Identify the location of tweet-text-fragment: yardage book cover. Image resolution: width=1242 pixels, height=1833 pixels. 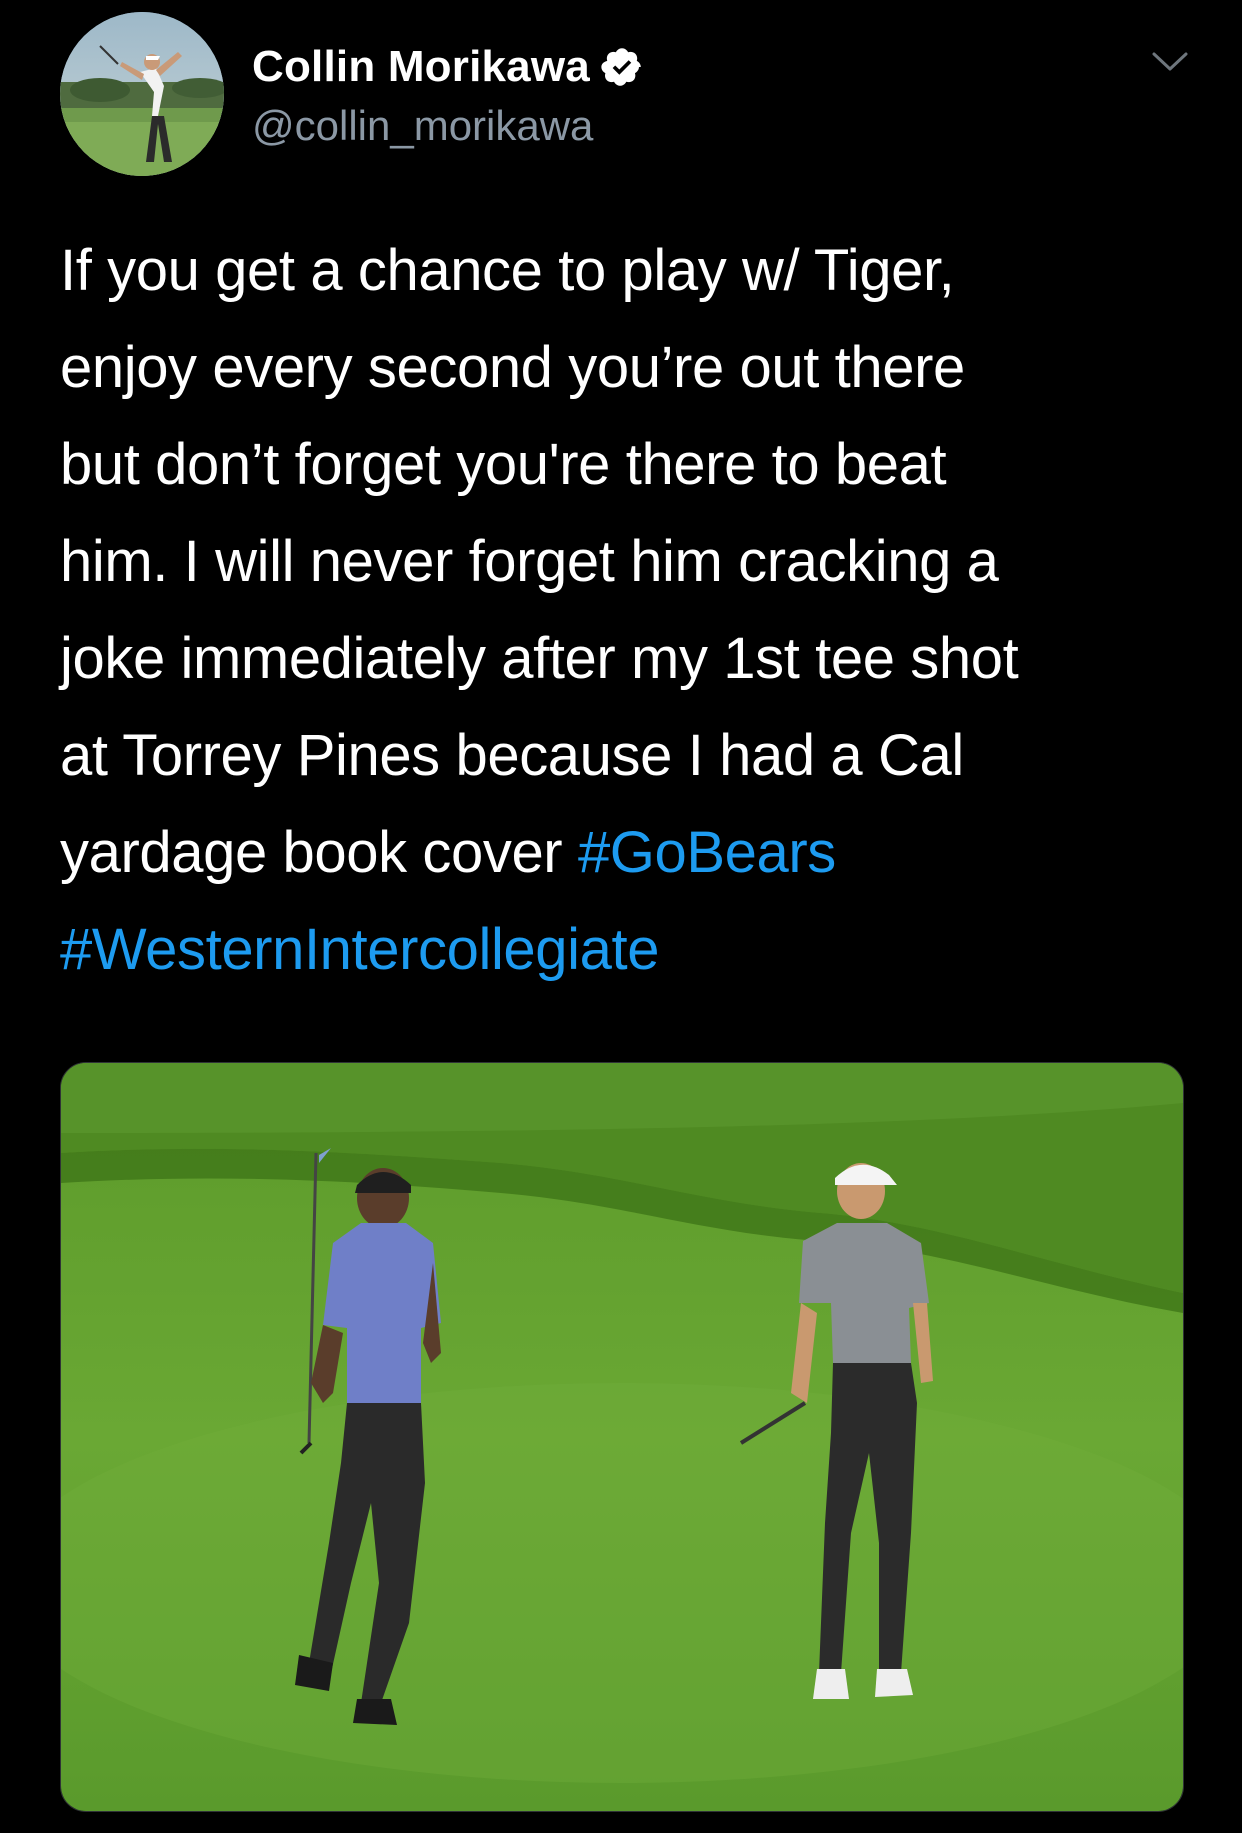
(319, 852).